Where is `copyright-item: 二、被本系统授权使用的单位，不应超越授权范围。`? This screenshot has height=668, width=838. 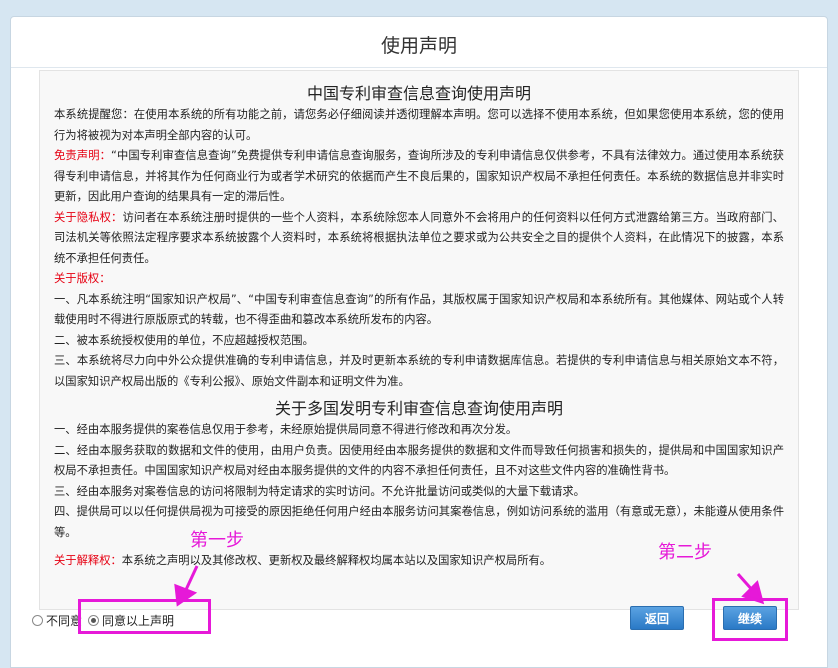 copyright-item: 二、被本系统授权使用的单位，不应超越授权范围。 is located at coordinates (184, 340).